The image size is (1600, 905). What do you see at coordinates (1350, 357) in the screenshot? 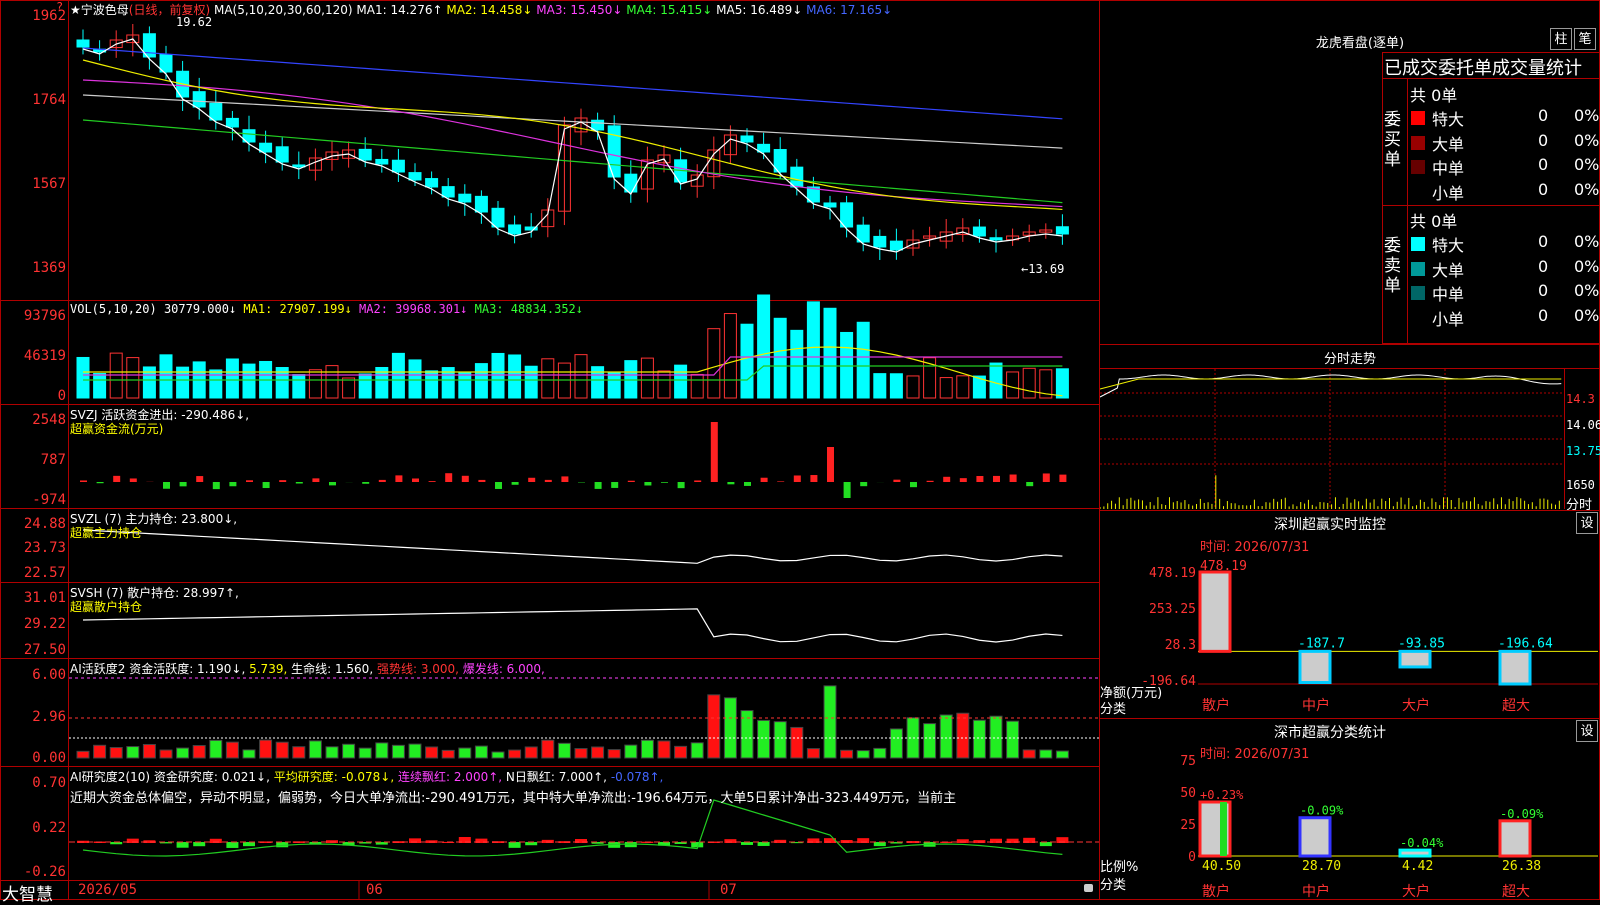
I see `intraday-title: 分时走势` at bounding box center [1350, 357].